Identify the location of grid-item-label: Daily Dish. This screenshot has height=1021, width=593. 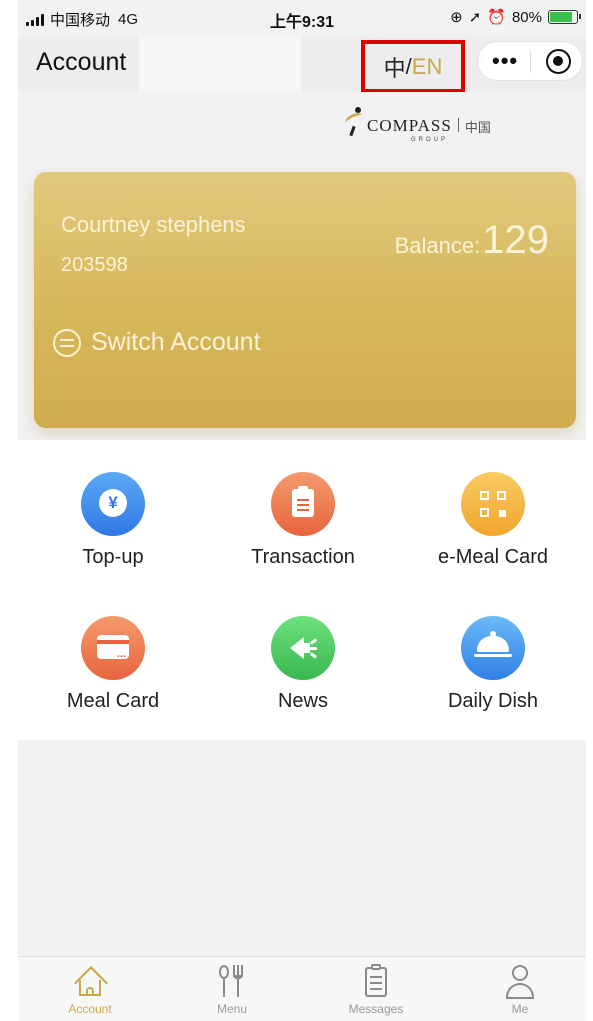
(493, 701).